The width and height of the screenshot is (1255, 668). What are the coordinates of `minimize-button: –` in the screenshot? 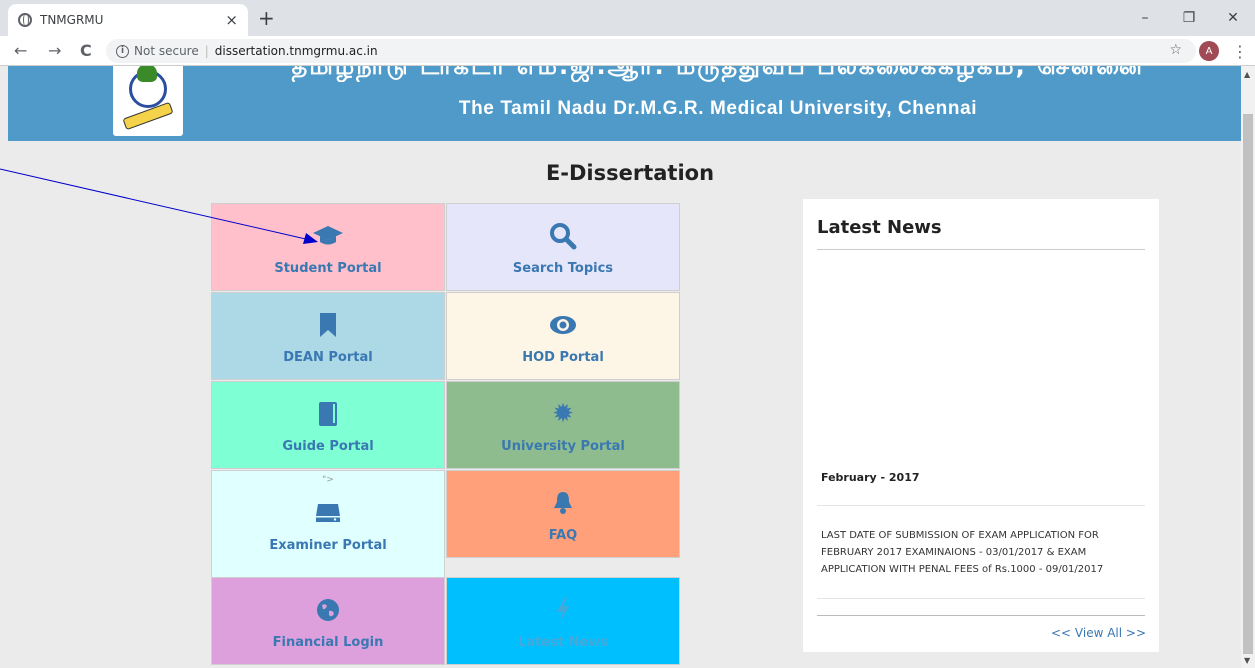 It's located at (1145, 18).